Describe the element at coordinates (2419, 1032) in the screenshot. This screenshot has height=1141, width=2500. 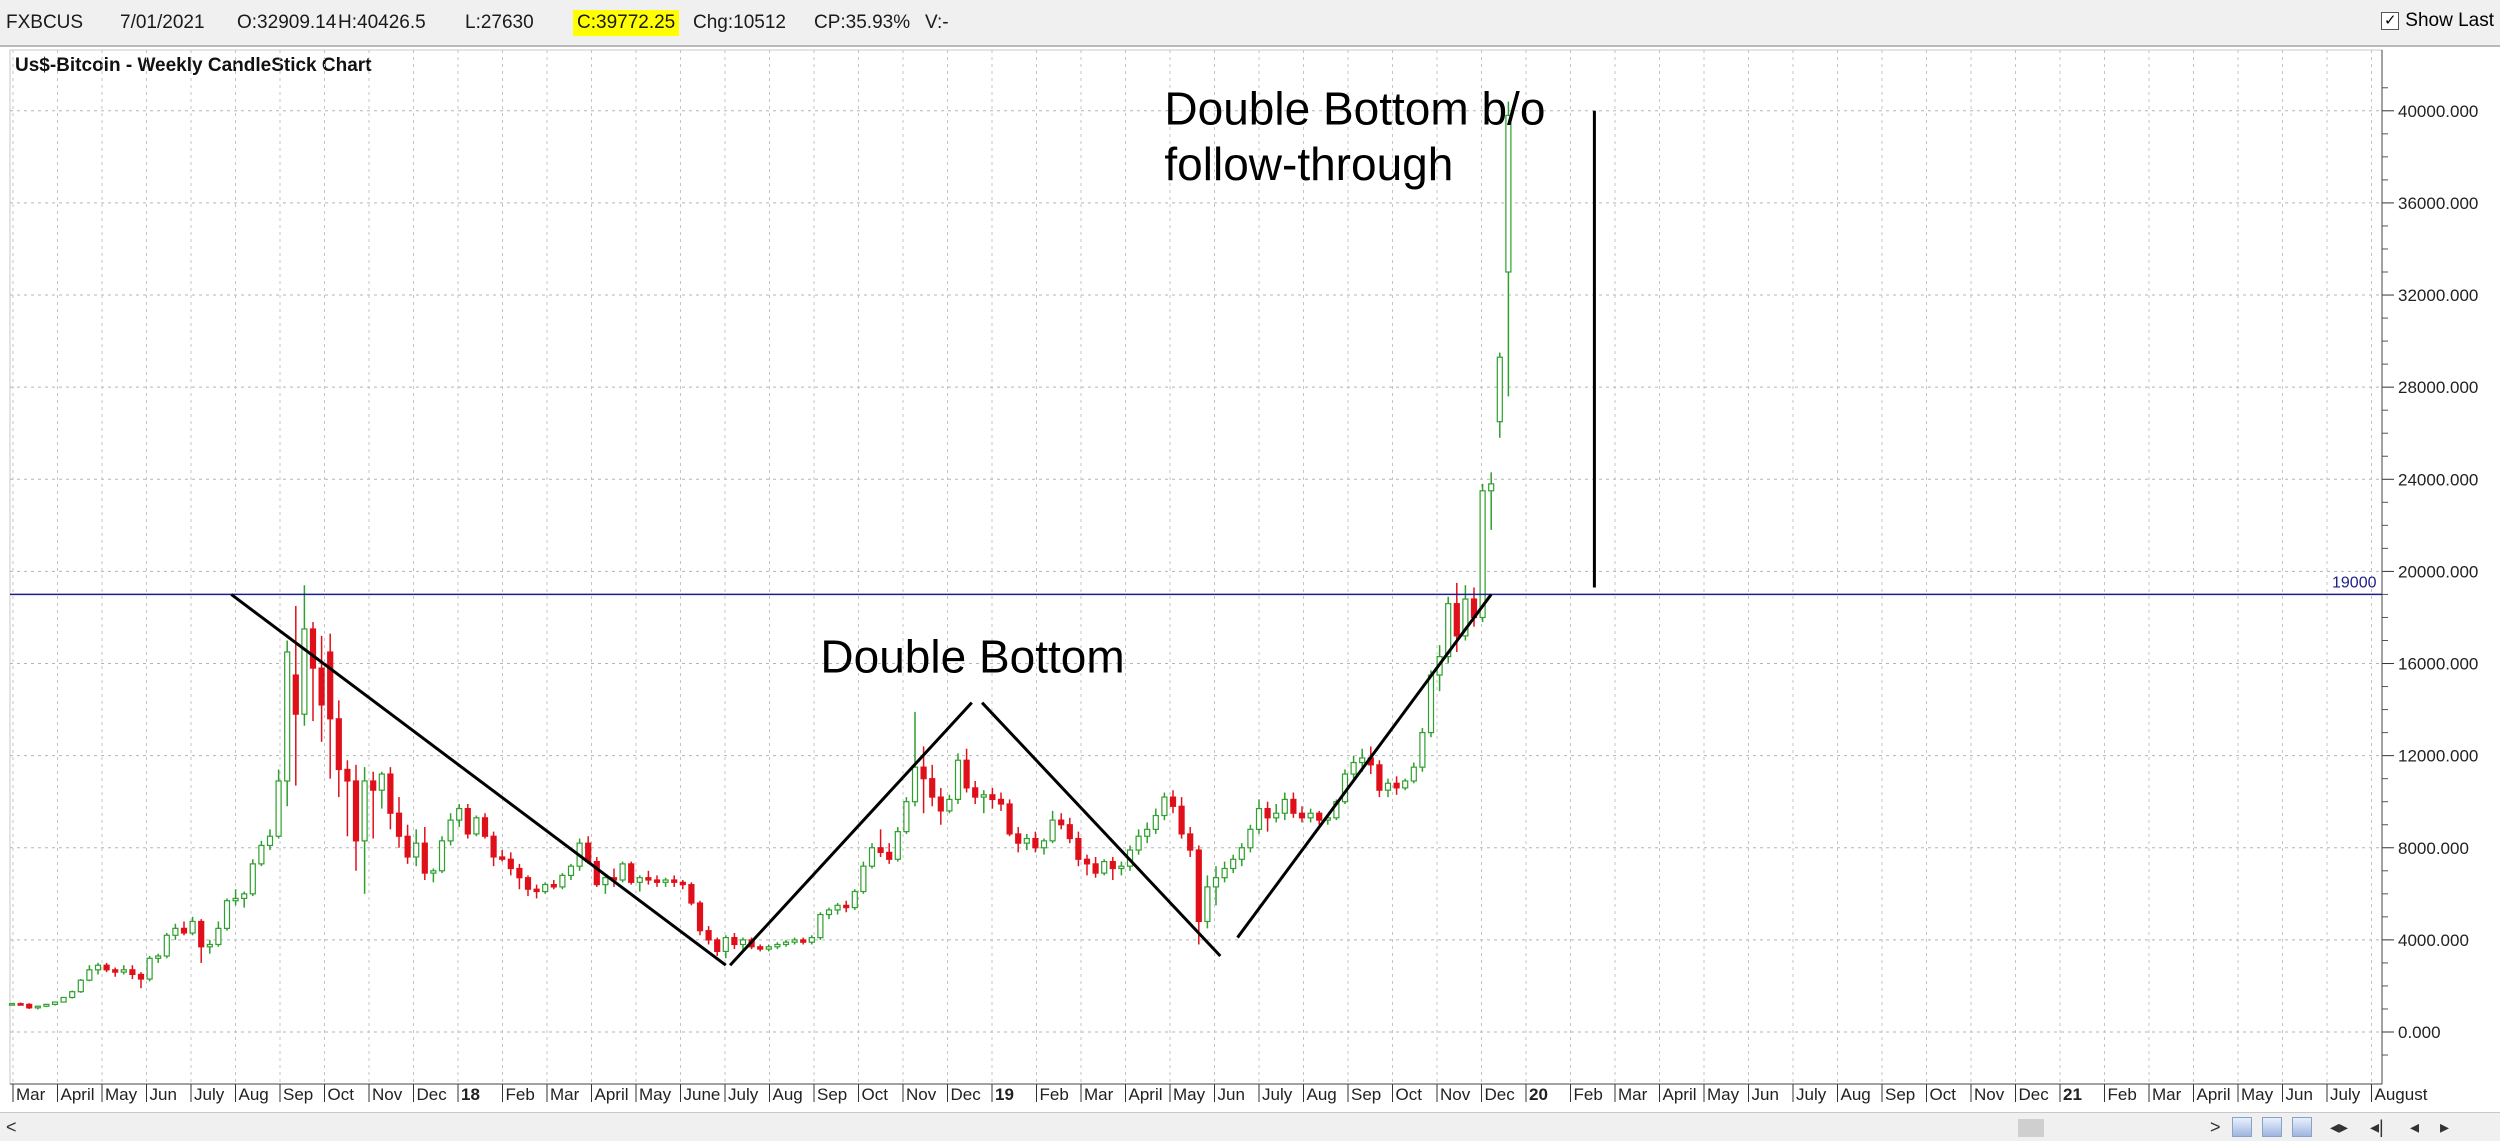
I see `y-tick-label: 0.000` at that location.